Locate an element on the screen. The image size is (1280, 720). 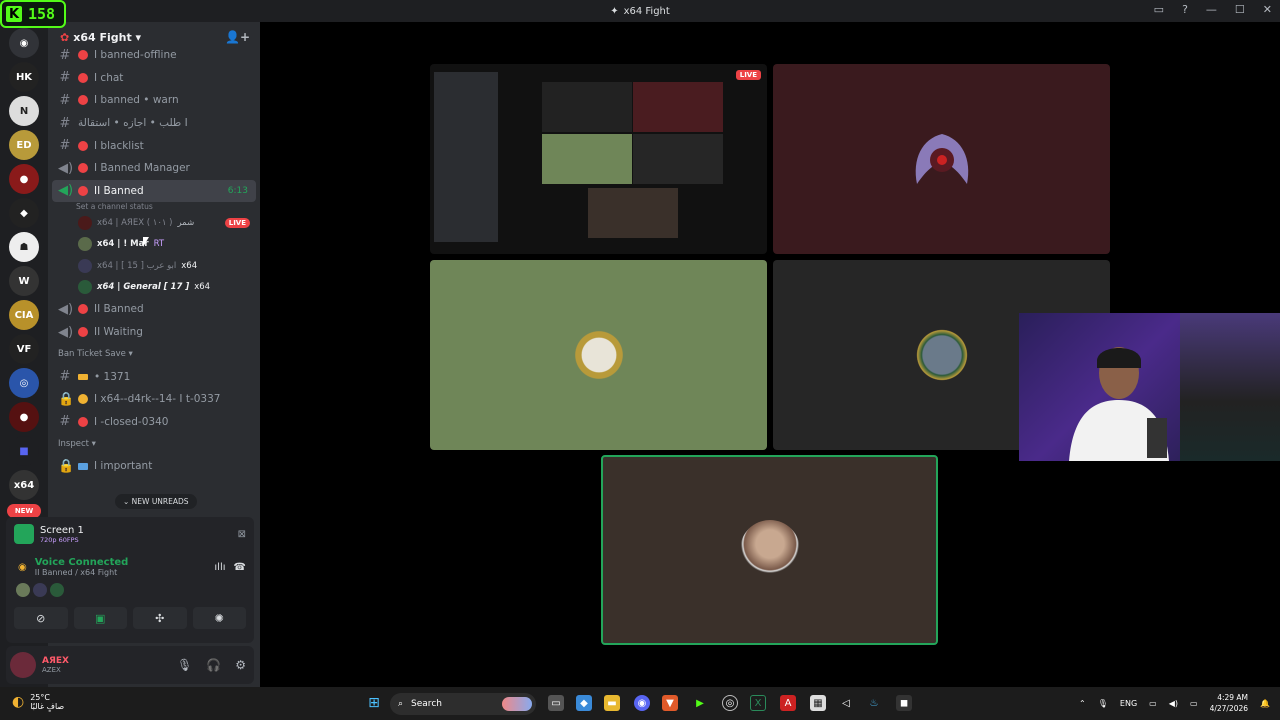
user-sub-name: AZEX is located at coordinates (51, 670).